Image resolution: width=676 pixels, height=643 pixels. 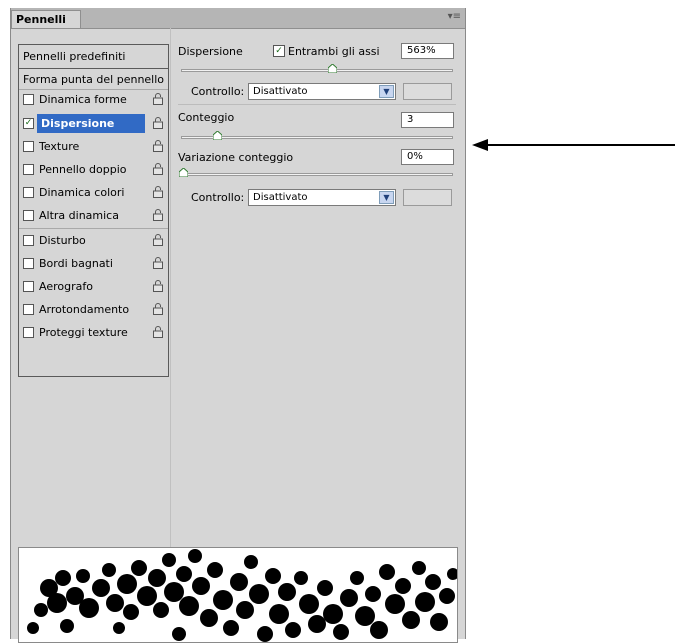 What do you see at coordinates (66, 286) in the screenshot?
I see `brush-option-label: Aerografo` at bounding box center [66, 286].